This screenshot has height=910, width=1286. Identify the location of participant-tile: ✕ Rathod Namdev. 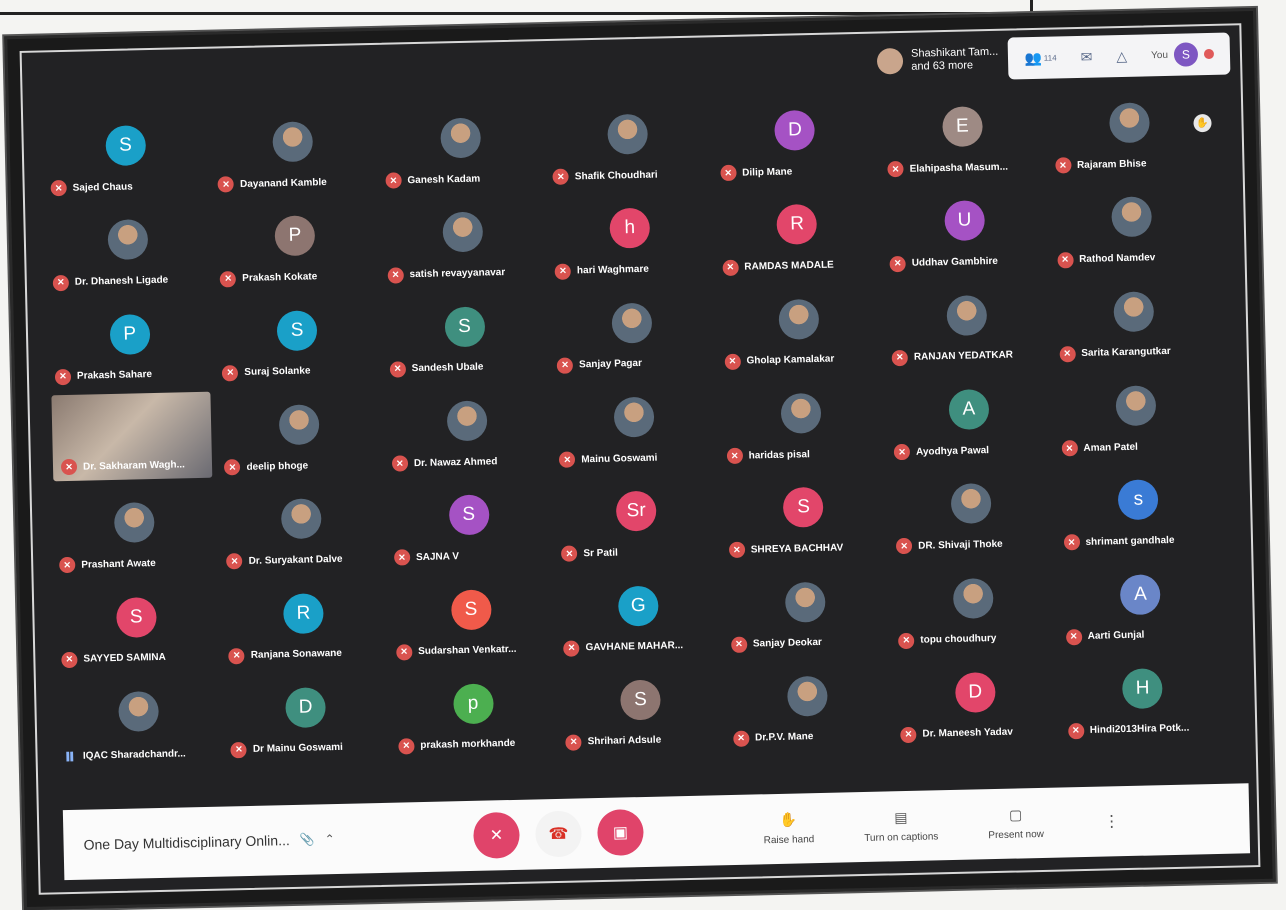
(1132, 225).